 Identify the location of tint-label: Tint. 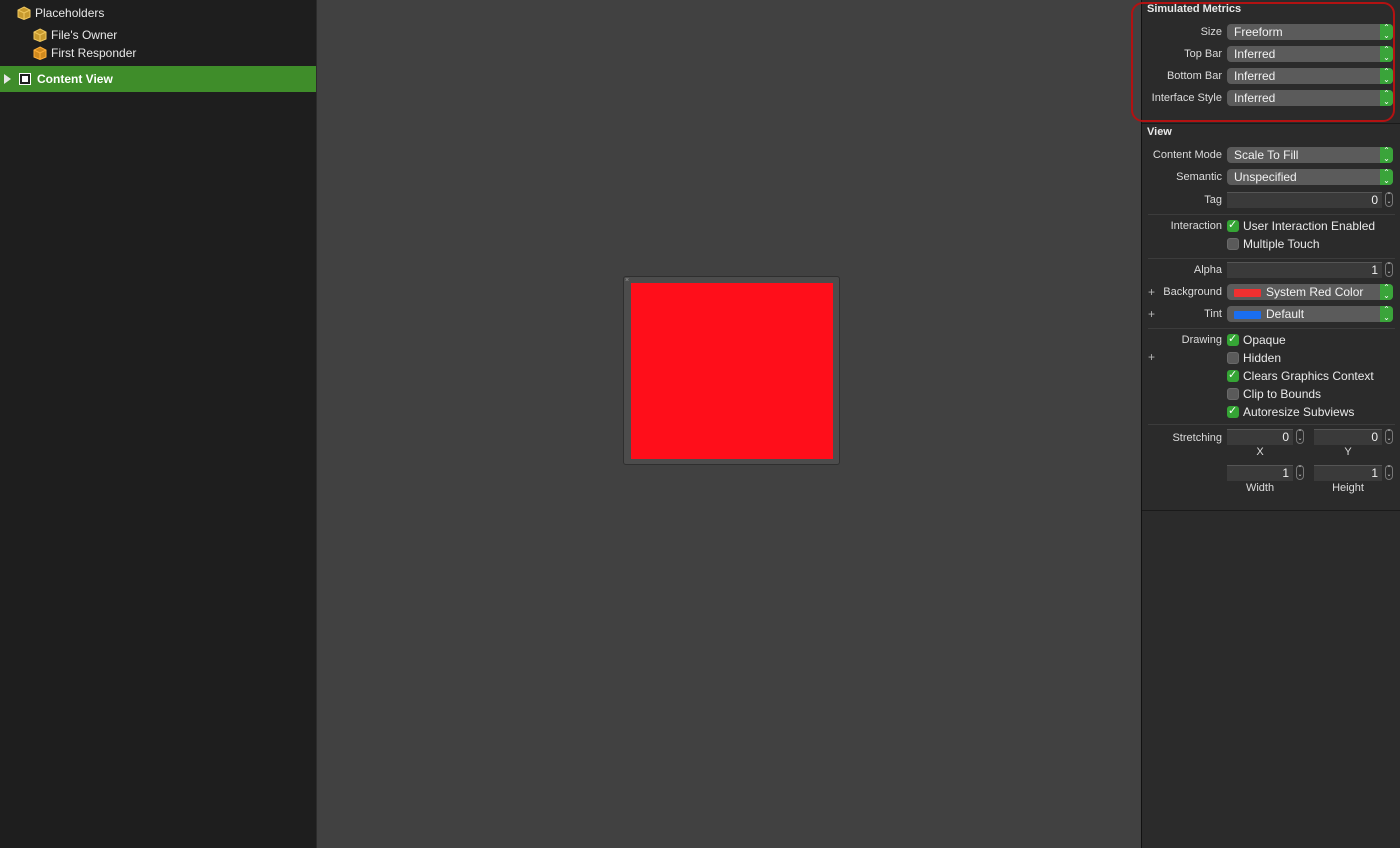
(1213, 314).